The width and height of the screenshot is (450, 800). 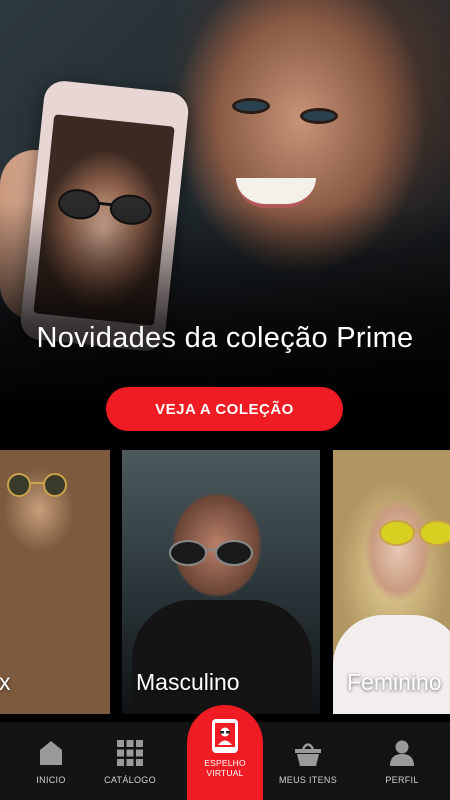 What do you see at coordinates (308, 753) in the screenshot?
I see `basket-icon` at bounding box center [308, 753].